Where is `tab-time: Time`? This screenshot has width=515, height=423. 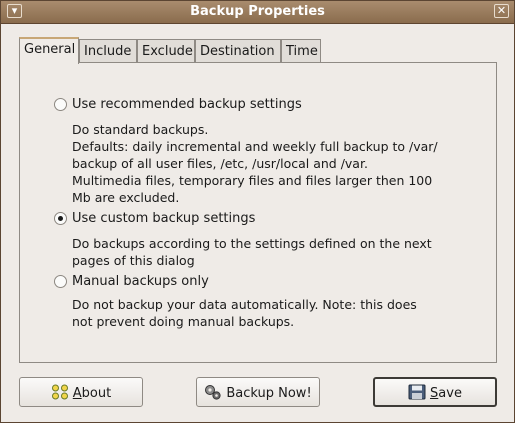
tab-time: Time is located at coordinates (301, 50).